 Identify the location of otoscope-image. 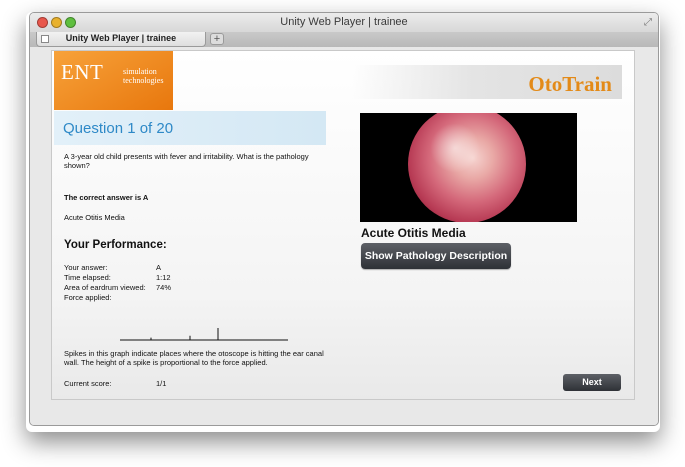
(468, 167).